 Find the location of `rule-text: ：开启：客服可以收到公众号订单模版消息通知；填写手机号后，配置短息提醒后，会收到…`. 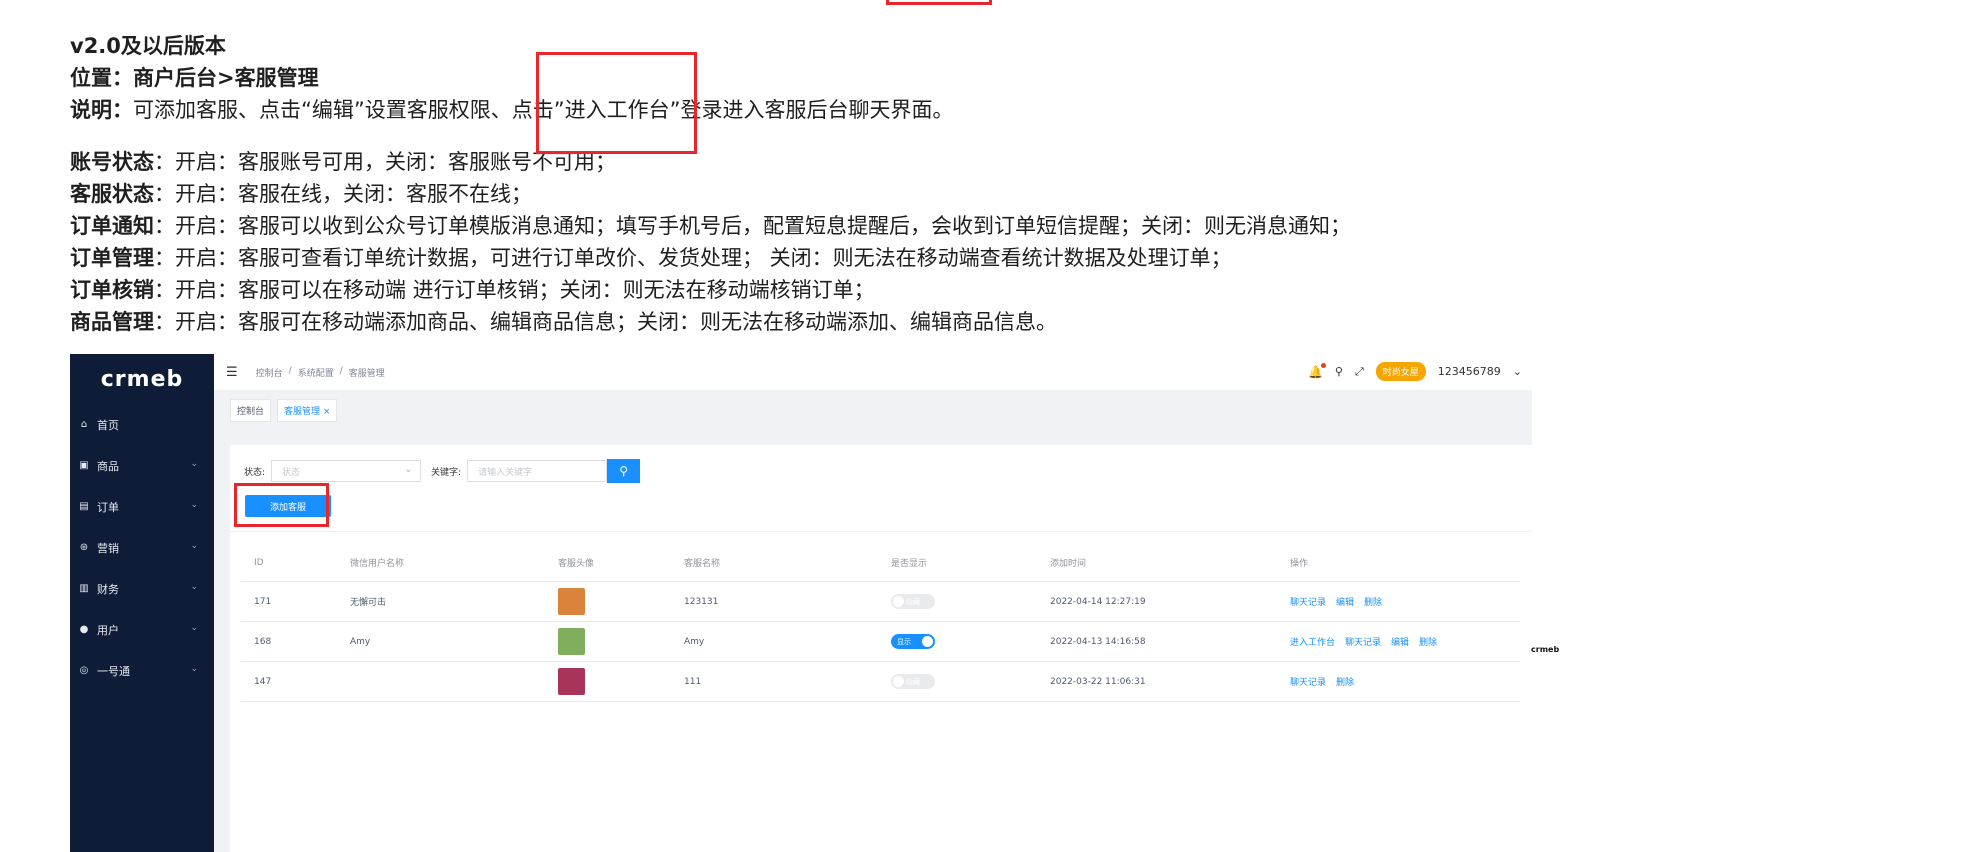

rule-text: ：开启：客服可以收到公众号订单模版消息通知；填写手机号后，配置短息提醒后，会收到… is located at coordinates (752, 226).